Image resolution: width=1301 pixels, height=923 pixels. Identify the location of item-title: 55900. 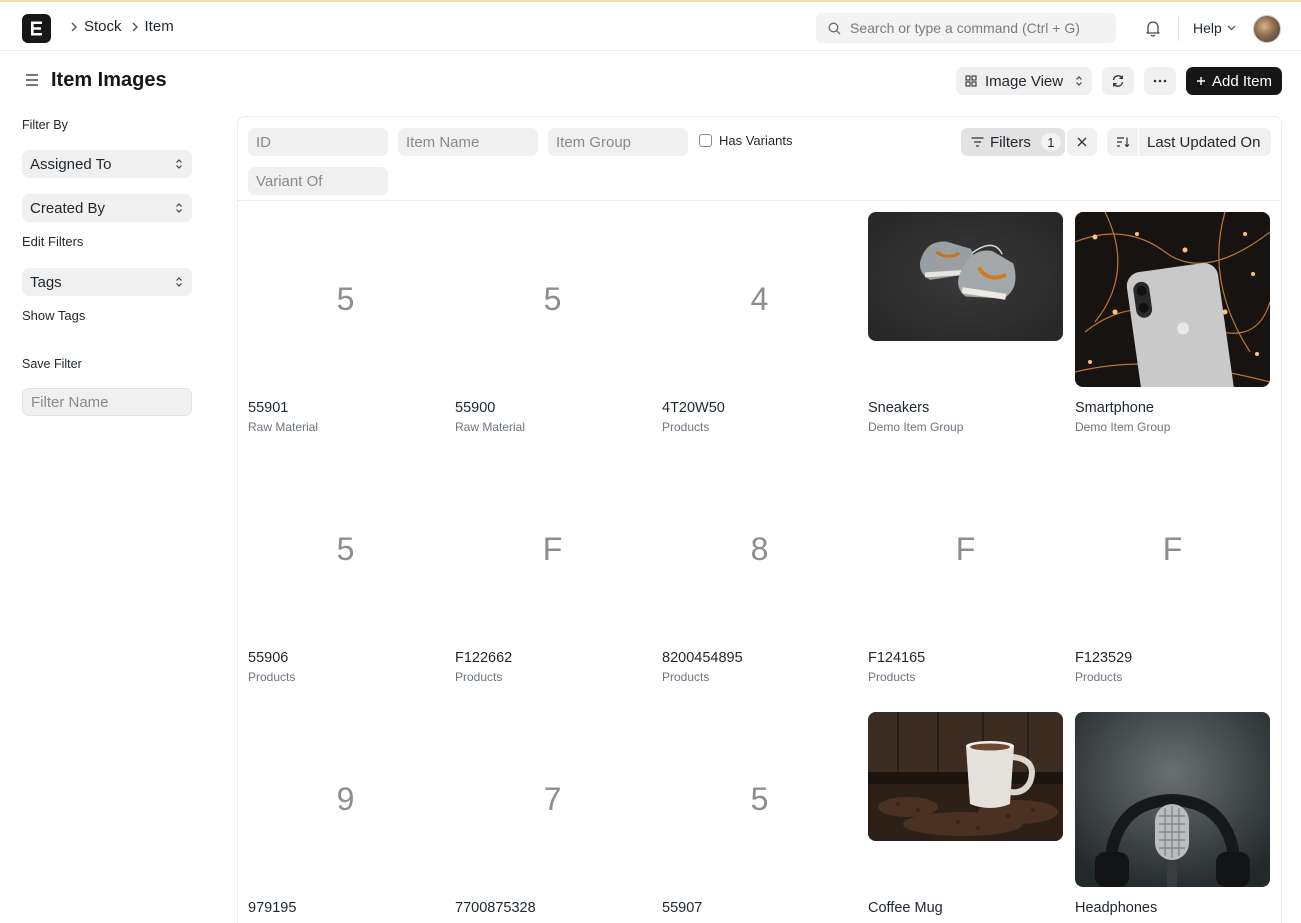
(475, 408).